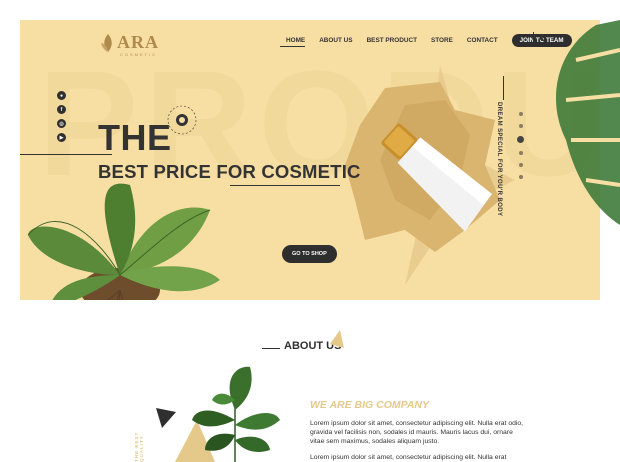  Describe the element at coordinates (392, 40) in the screenshot. I see `nav-item-best-product: BEST PRODUCT` at that location.